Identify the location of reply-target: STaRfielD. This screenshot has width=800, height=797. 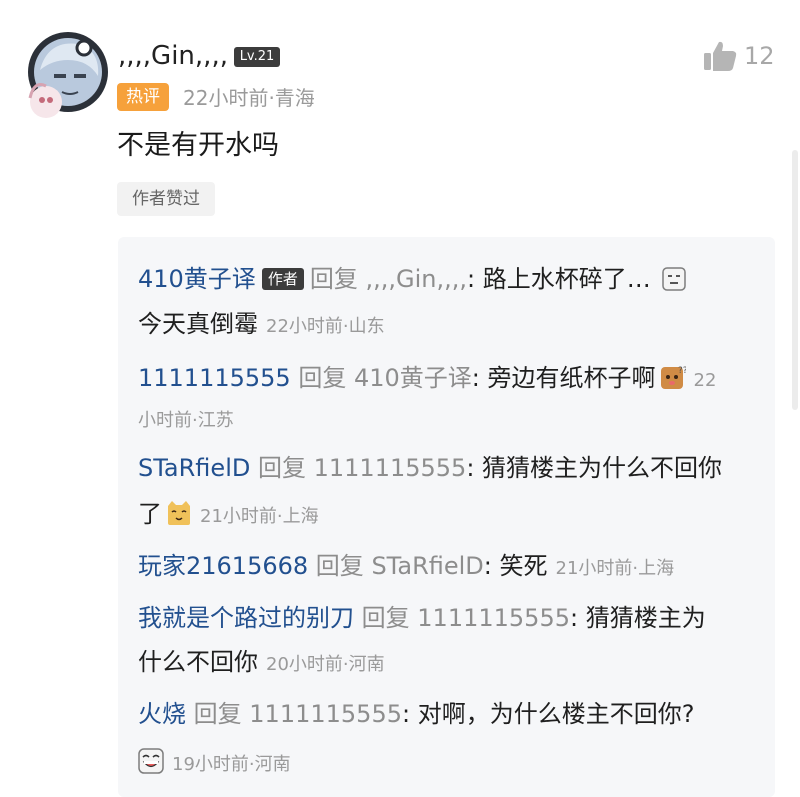
(427, 566).